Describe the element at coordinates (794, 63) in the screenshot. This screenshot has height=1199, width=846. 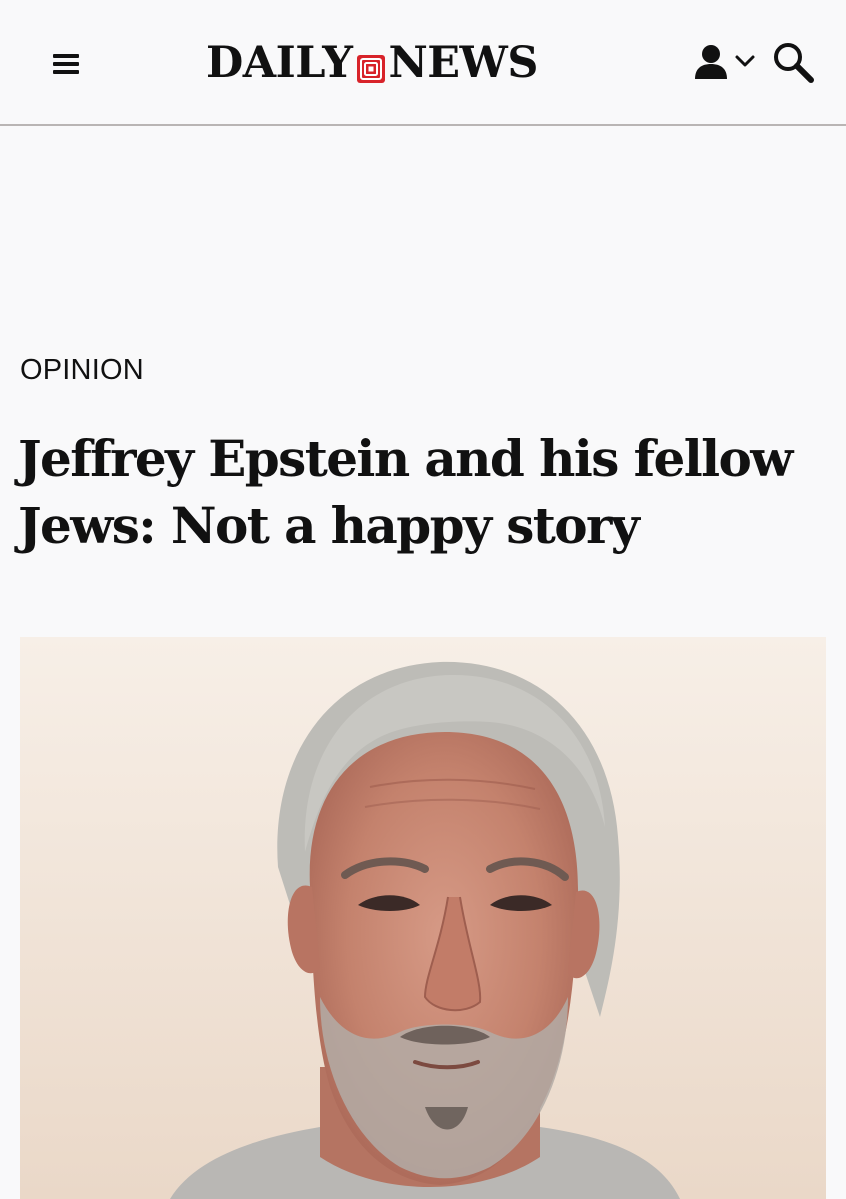
I see `search-button` at that location.